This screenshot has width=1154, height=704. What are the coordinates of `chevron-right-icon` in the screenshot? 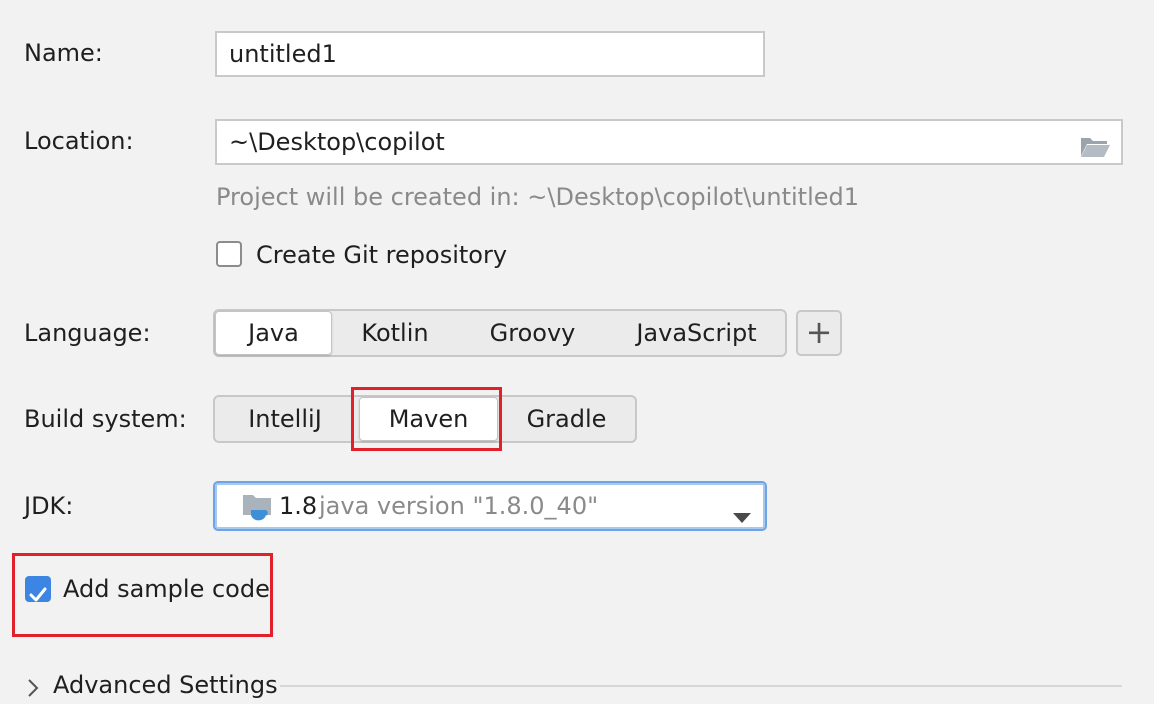 It's located at (33, 686).